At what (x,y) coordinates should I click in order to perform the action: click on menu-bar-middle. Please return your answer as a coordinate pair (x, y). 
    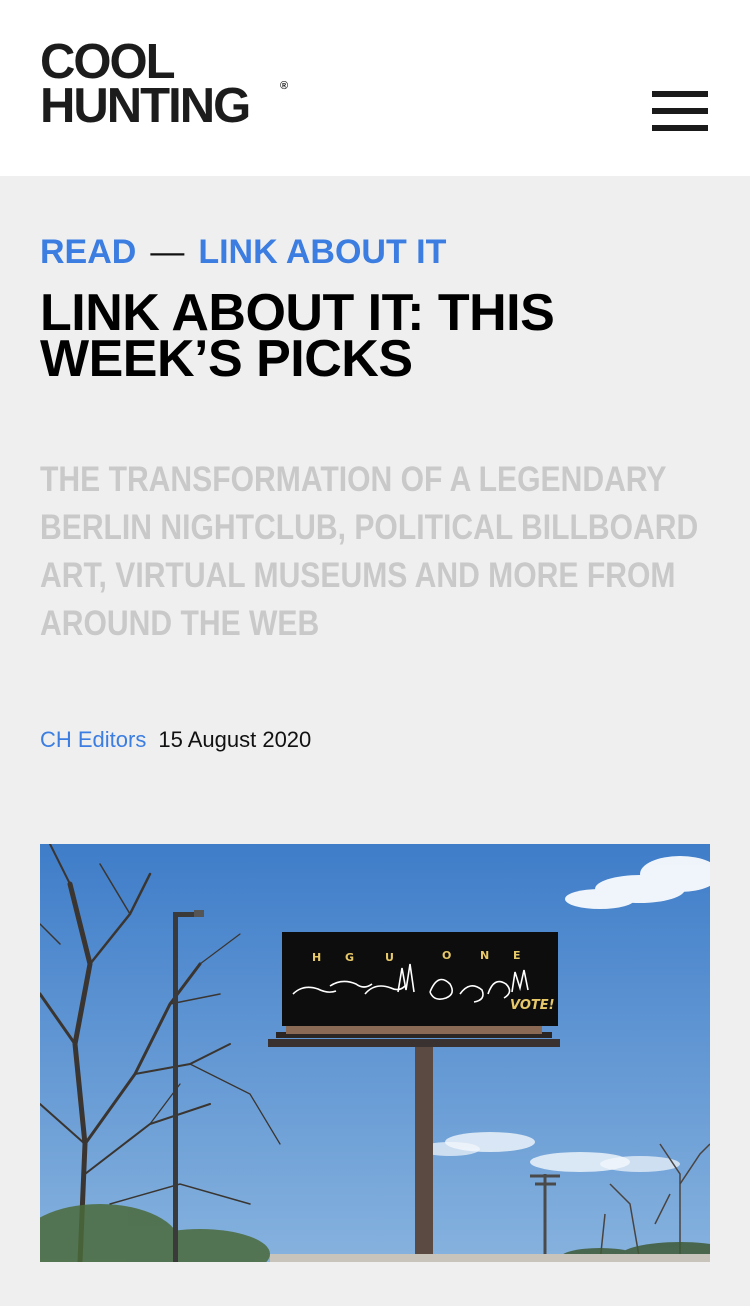
    Looking at the image, I should click on (680, 111).